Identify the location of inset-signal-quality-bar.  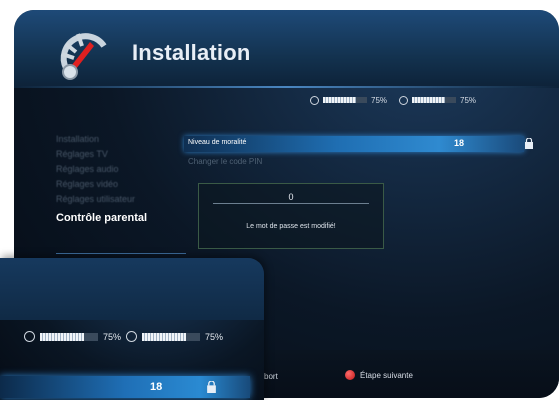
(171, 336).